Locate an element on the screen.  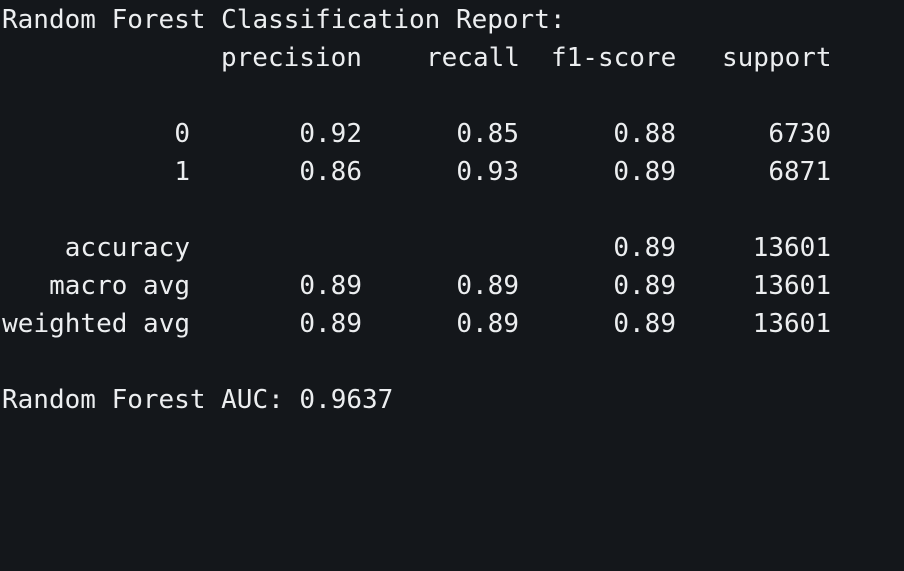
report-title: Random Forest Classification Report: is located at coordinates (284, 20).